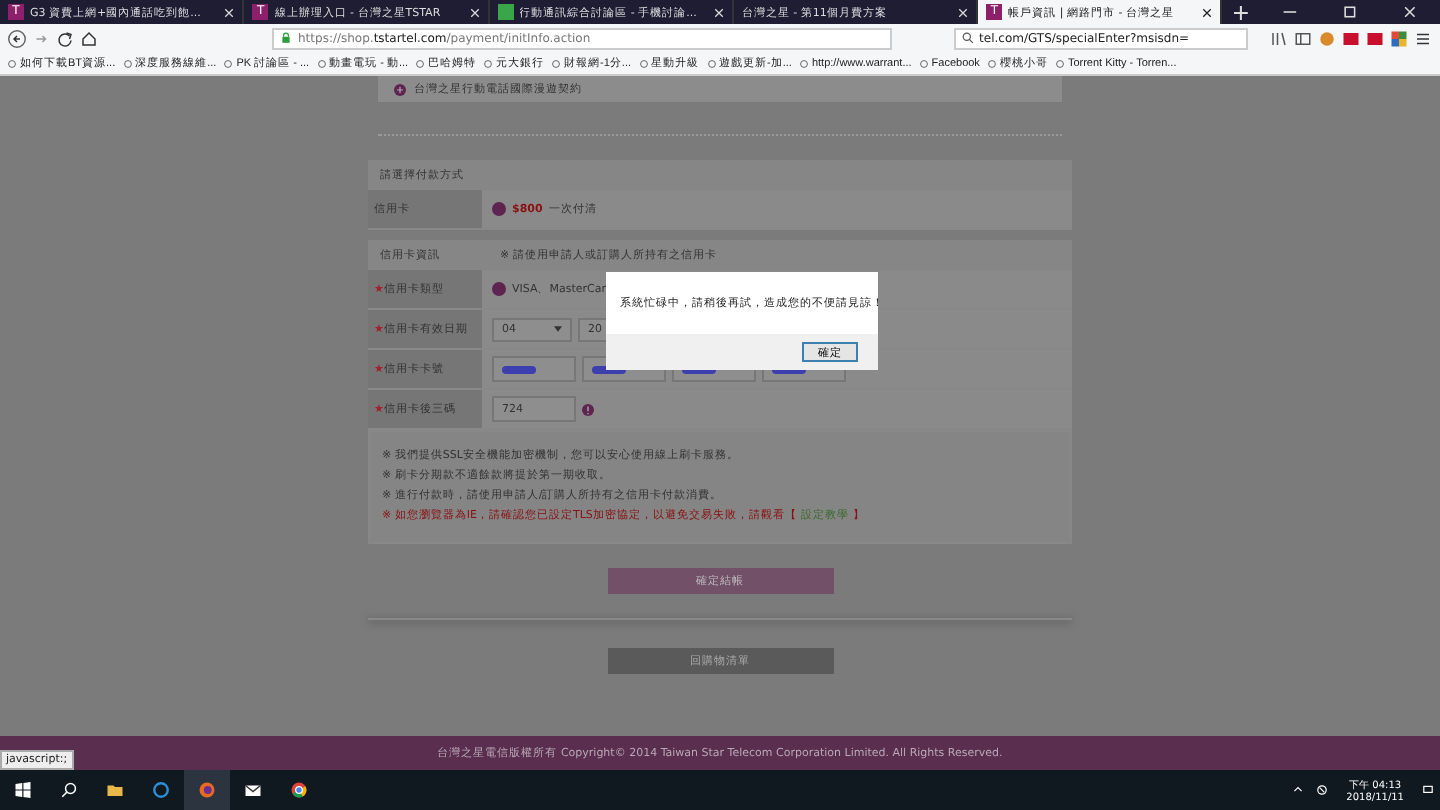 The image size is (1440, 810). I want to click on info-icon, so click(588, 409).